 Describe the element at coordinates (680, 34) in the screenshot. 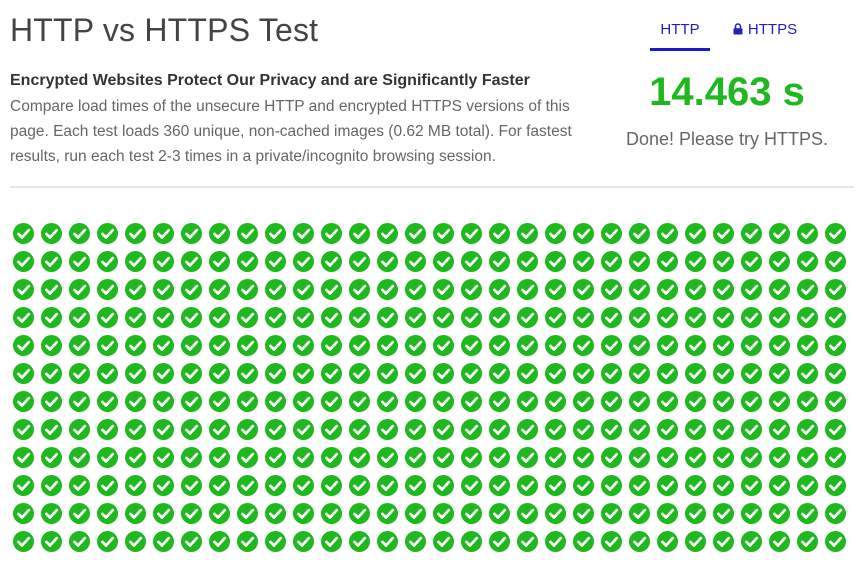

I see `tab-http: HTTP` at that location.